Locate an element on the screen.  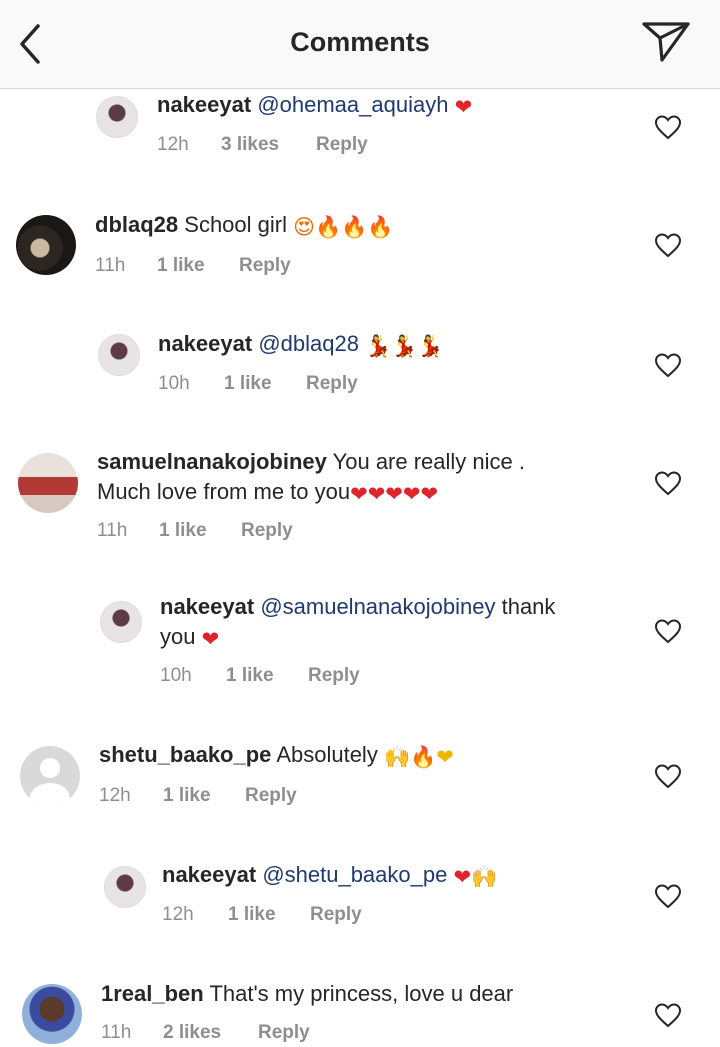
dblaq28-avatar is located at coordinates (46, 245).